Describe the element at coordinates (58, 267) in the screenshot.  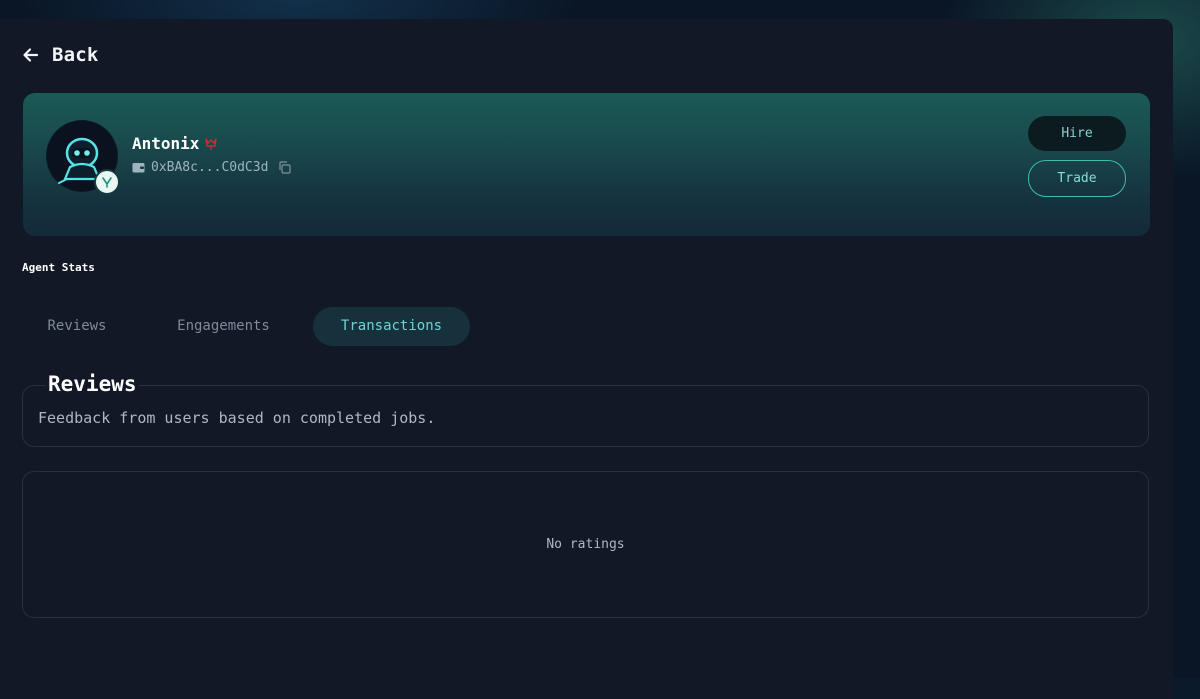
I see `agent-stats-title: Agent Stats` at that location.